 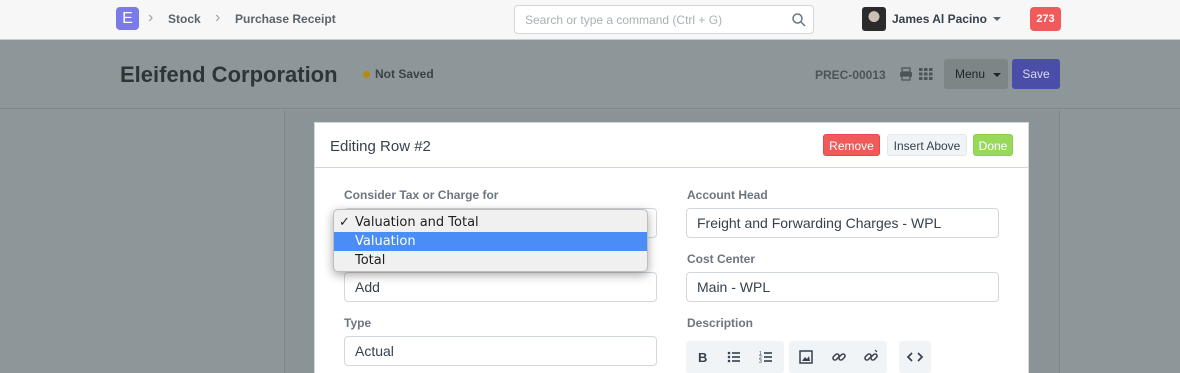 What do you see at coordinates (842, 287) in the screenshot?
I see `cost-center-field: Main - WPL` at bounding box center [842, 287].